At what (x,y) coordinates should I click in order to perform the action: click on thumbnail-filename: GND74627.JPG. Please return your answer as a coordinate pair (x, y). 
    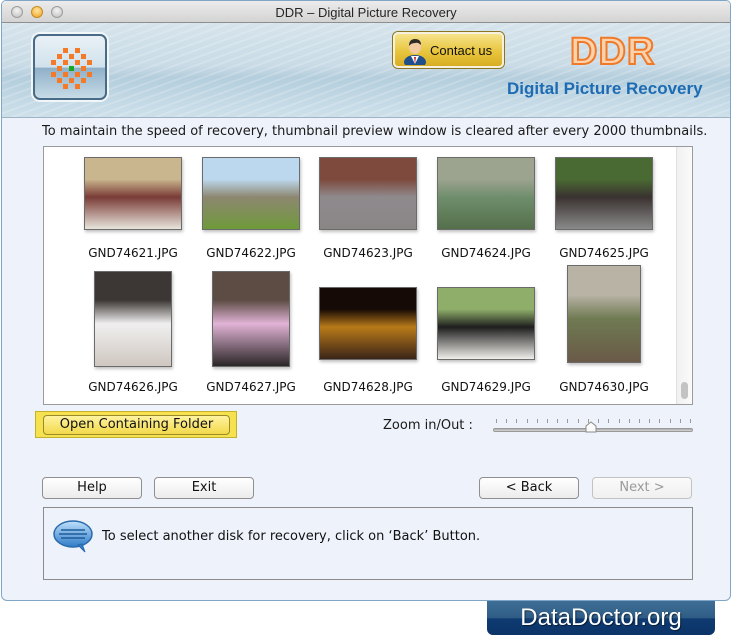
    Looking at the image, I should click on (251, 387).